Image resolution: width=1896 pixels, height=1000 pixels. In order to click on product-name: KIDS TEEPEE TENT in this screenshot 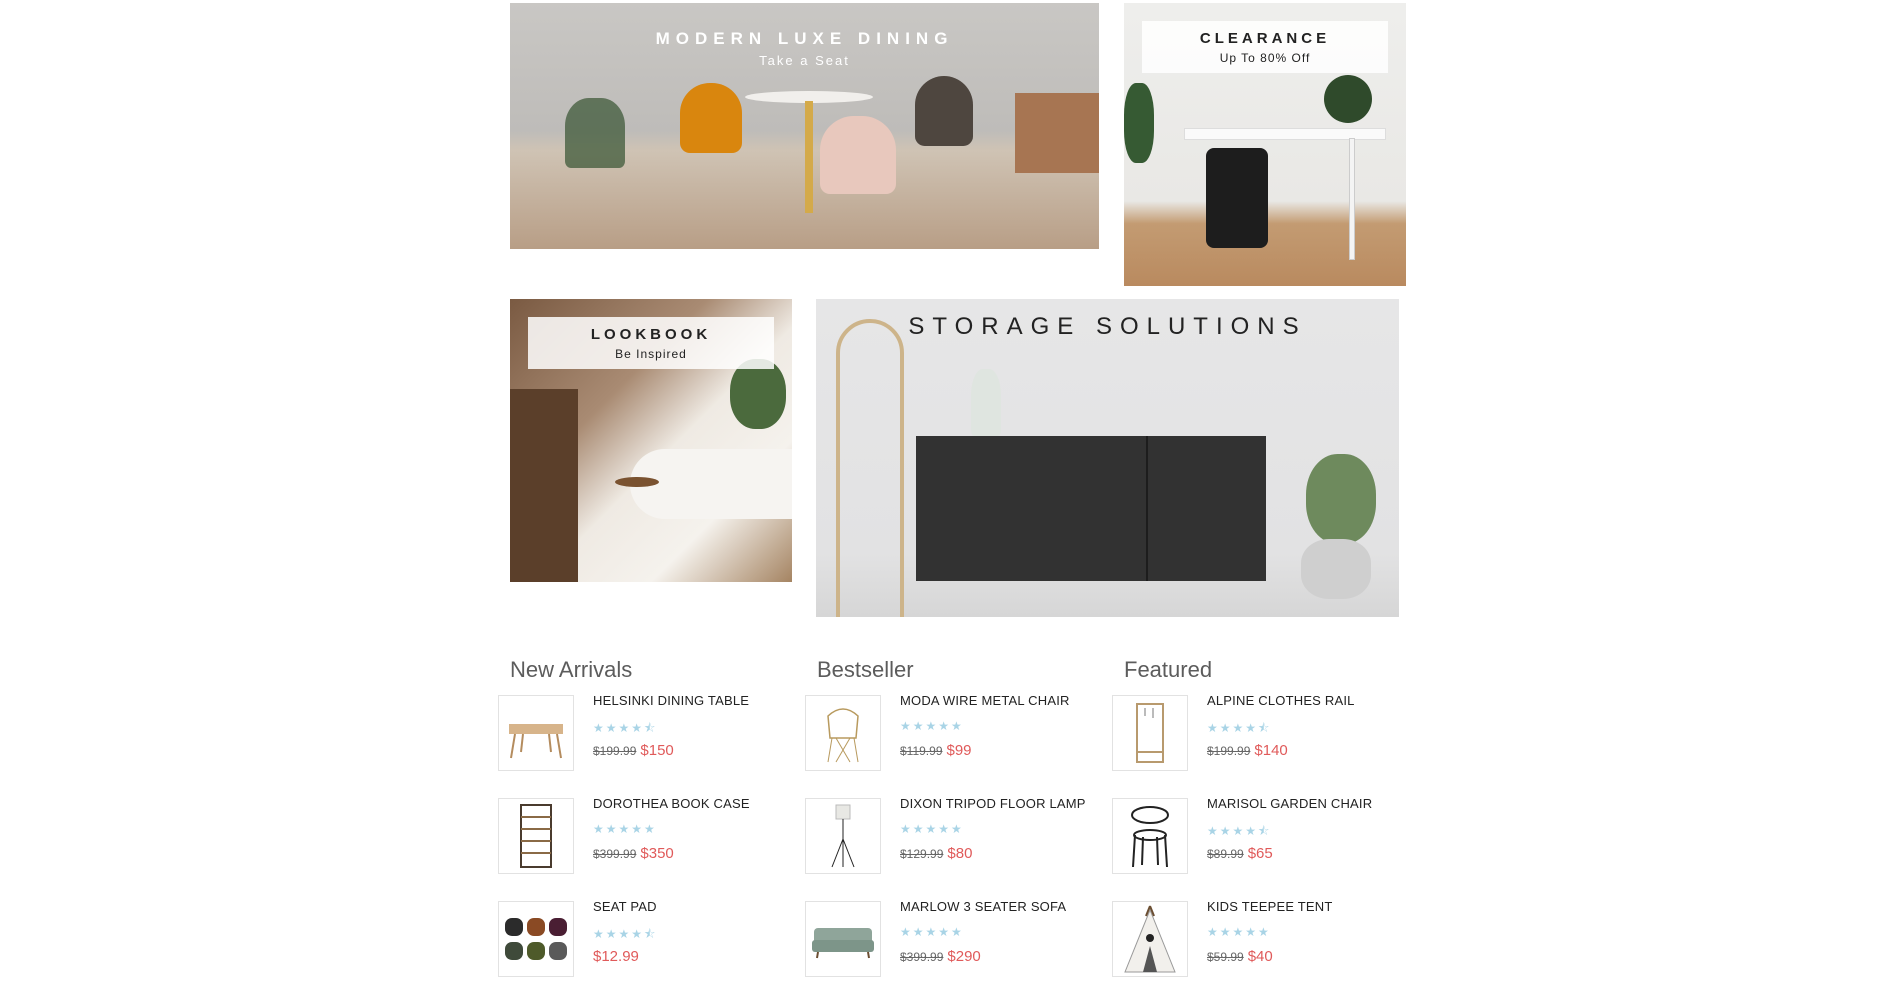, I will do `click(1270, 906)`.